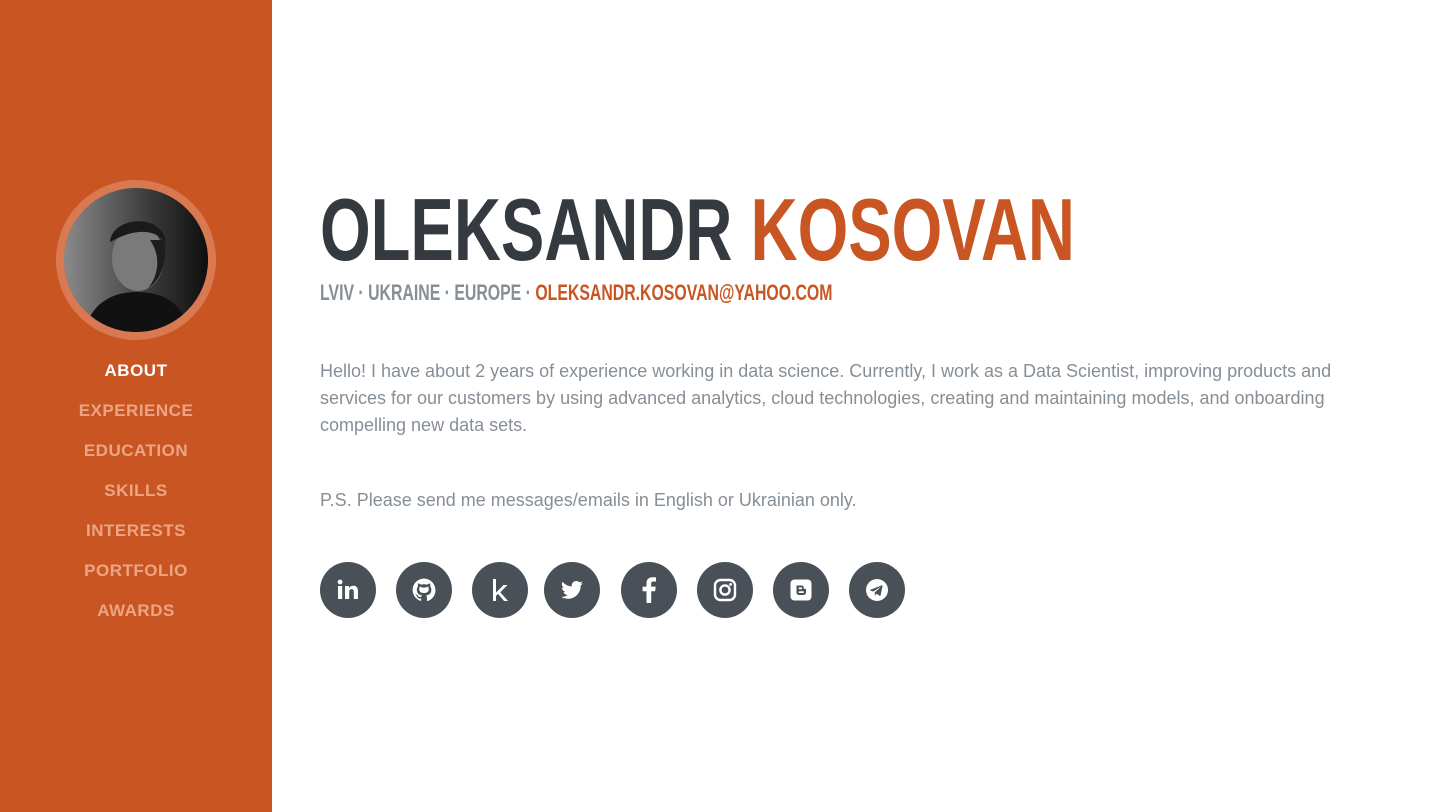  I want to click on kaggle-button, so click(500, 590).